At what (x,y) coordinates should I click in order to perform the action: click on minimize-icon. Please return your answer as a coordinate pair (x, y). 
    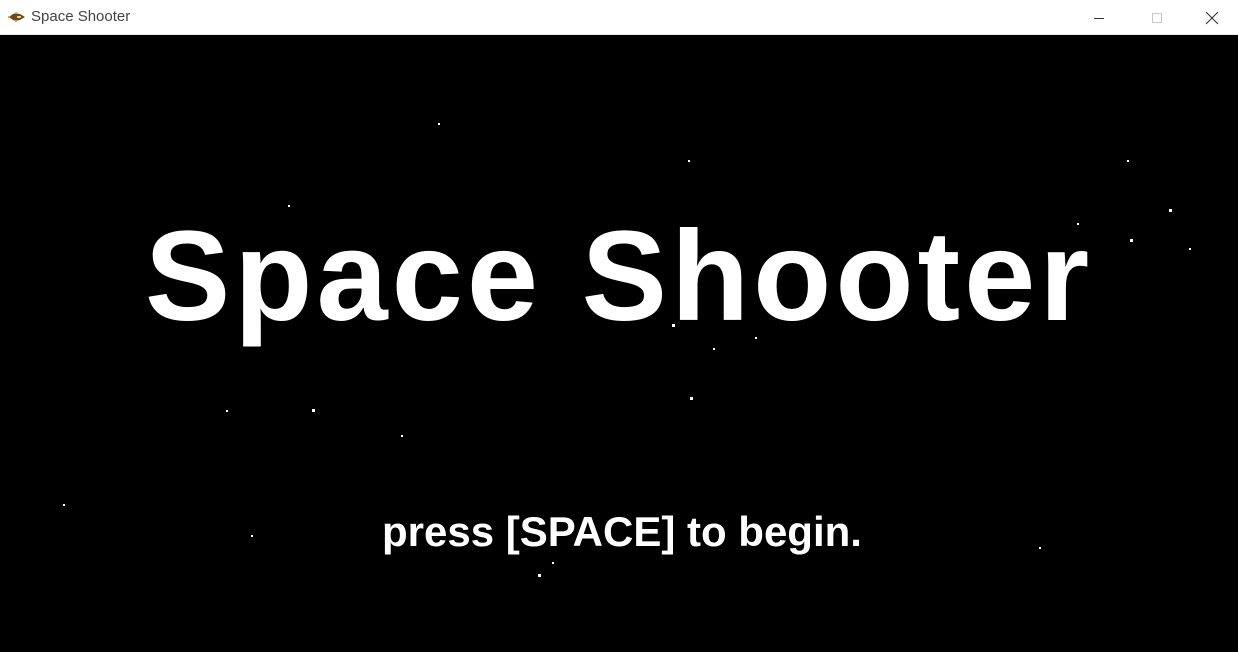
    Looking at the image, I should click on (1099, 18).